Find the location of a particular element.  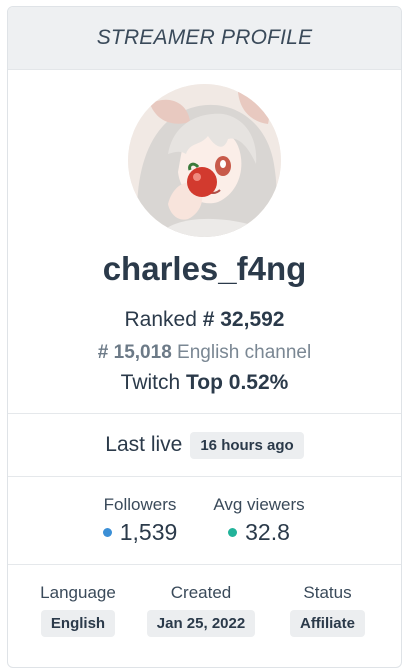

language-badge: English is located at coordinates (78, 623).